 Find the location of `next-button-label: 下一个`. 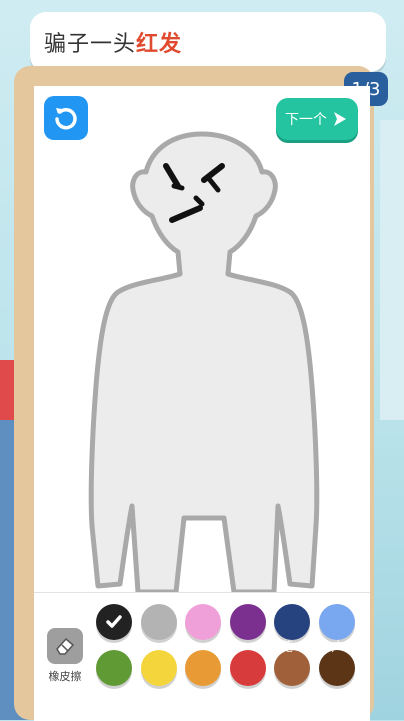

next-button-label: 下一个 is located at coordinates (306, 120).